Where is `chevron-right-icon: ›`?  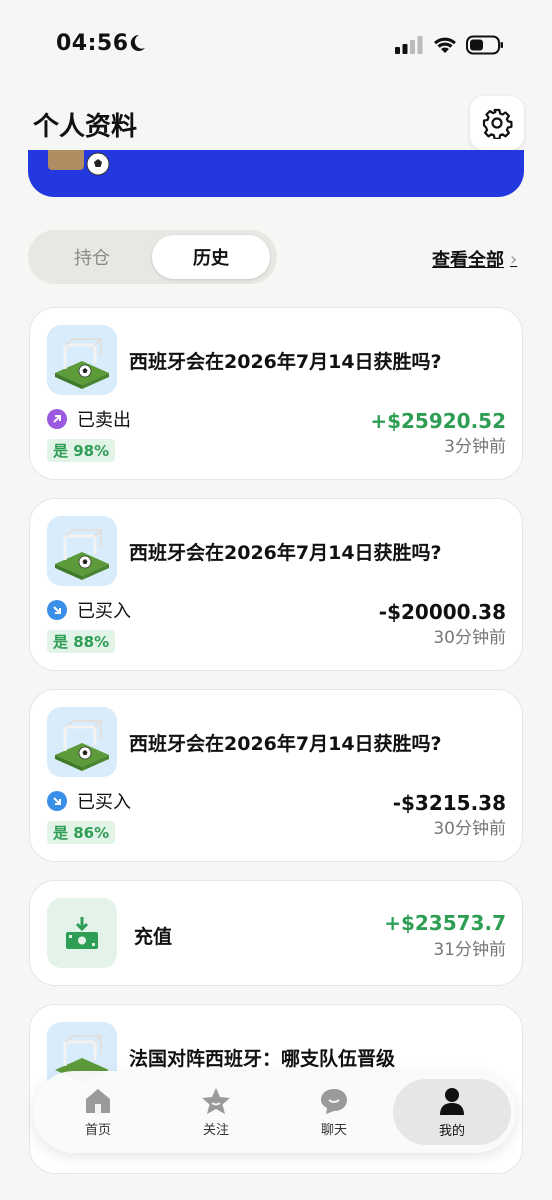
chevron-right-icon: › is located at coordinates (514, 259).